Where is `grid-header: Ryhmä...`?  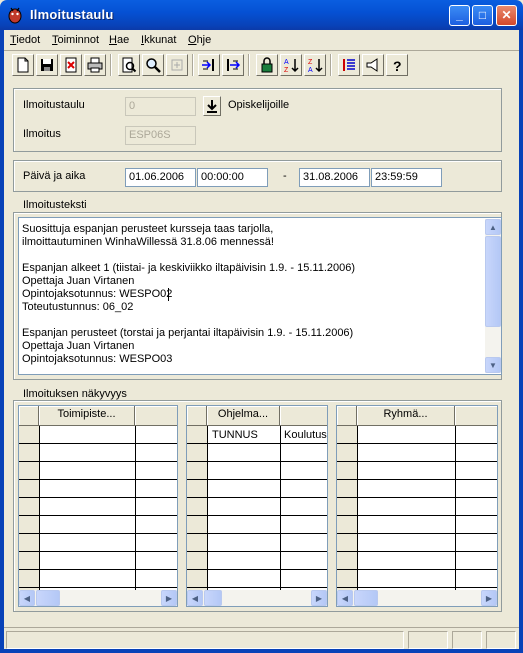 grid-header: Ryhmä... is located at coordinates (406, 416).